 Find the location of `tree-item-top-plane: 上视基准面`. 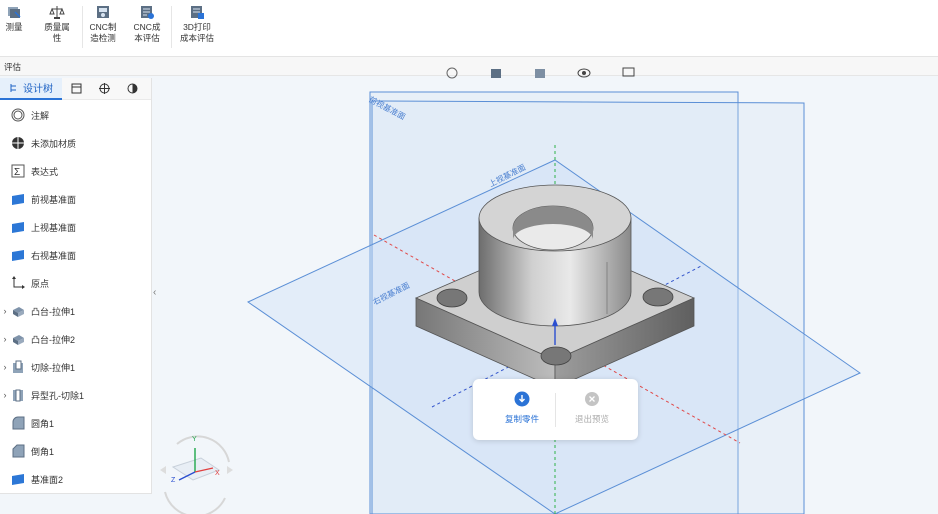

tree-item-top-plane: 上视基准面 is located at coordinates (75, 227).